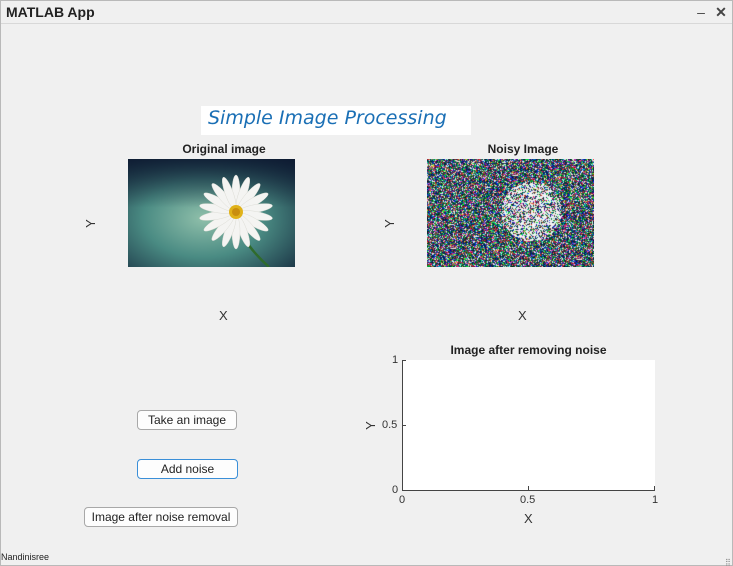  What do you see at coordinates (528, 500) in the screenshot?
I see `xtick-mid: 0.5` at bounding box center [528, 500].